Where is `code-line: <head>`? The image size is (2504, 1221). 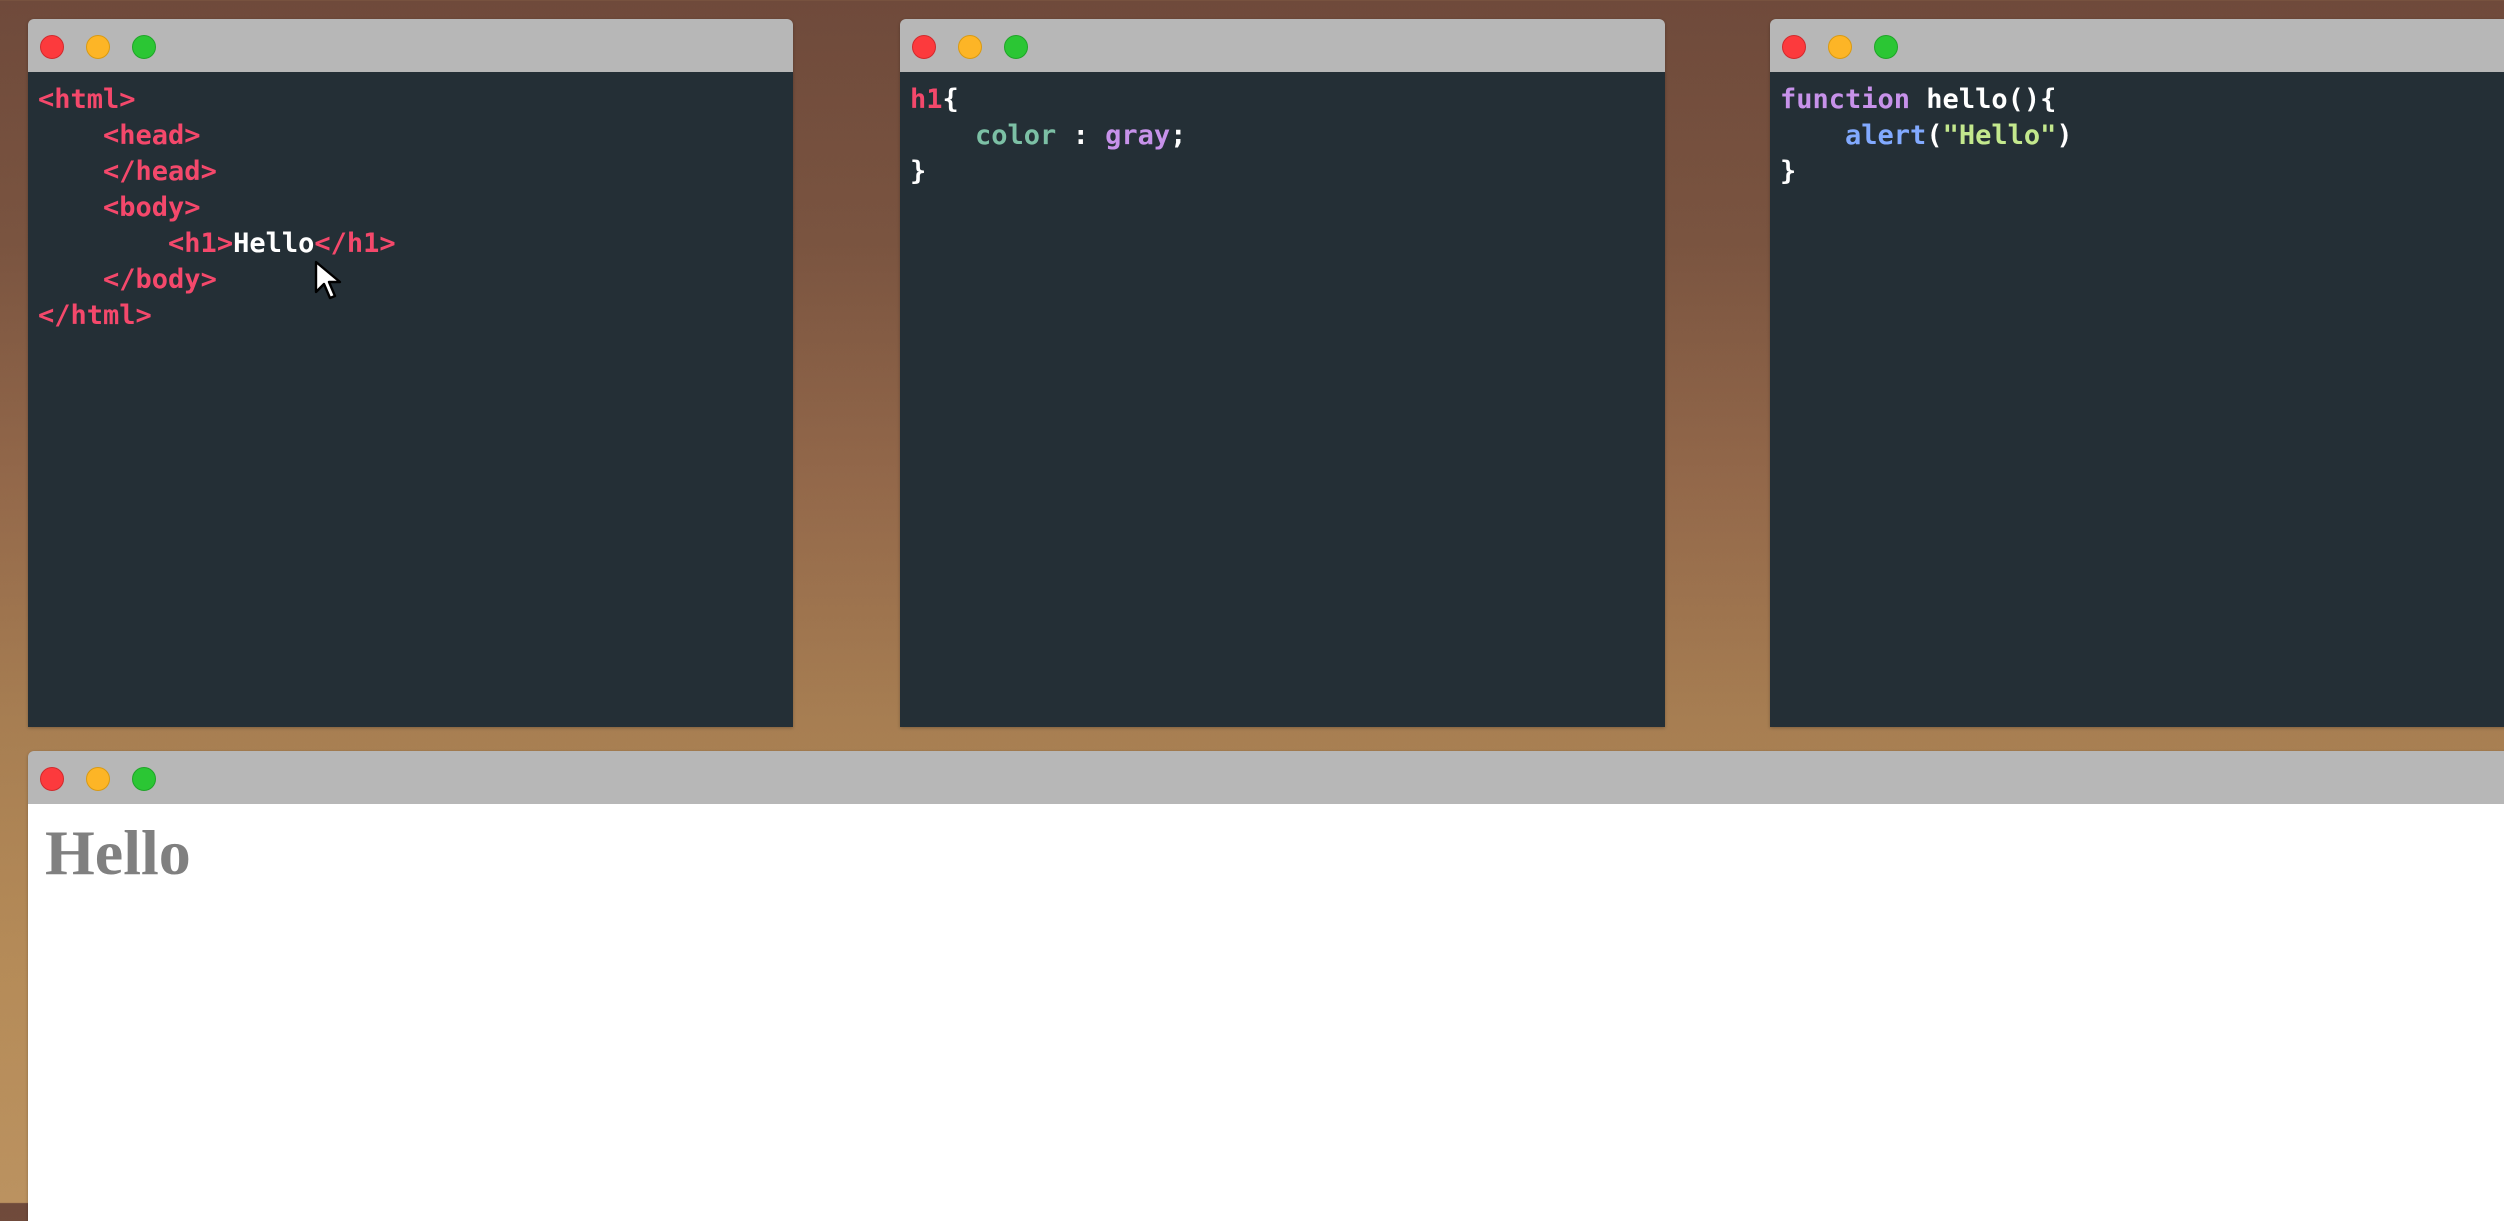
code-line: <head> is located at coordinates (415, 136).